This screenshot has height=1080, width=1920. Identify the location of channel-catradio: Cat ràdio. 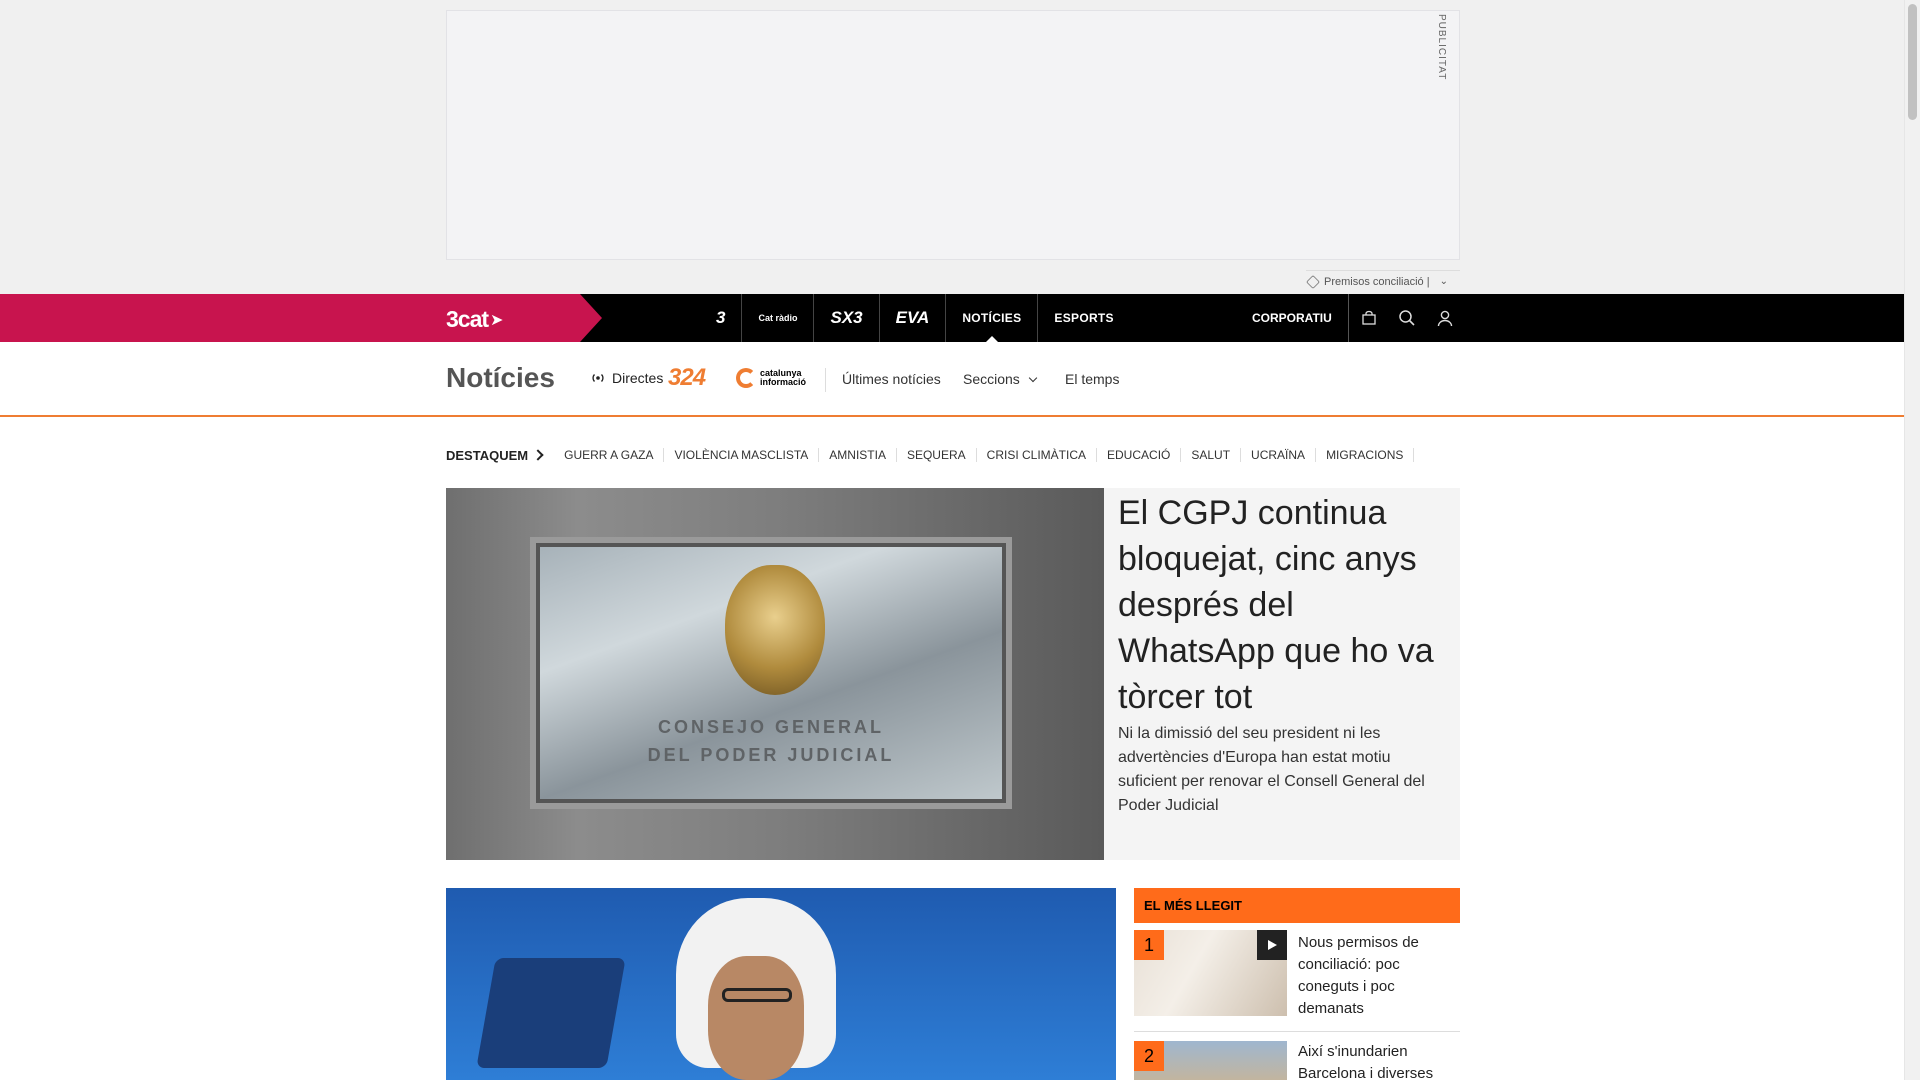
(778, 318).